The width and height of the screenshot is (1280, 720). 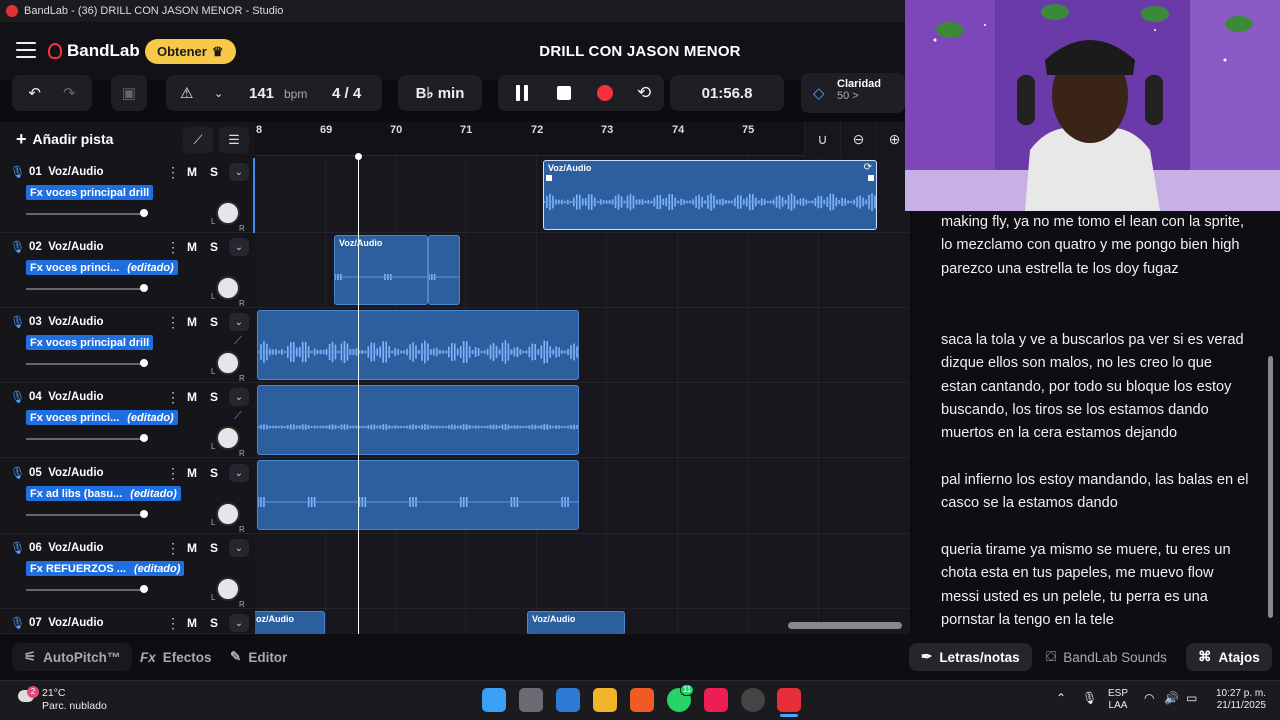 I want to click on tray-overflow-icon: ⌃, so click(x=1061, y=698).